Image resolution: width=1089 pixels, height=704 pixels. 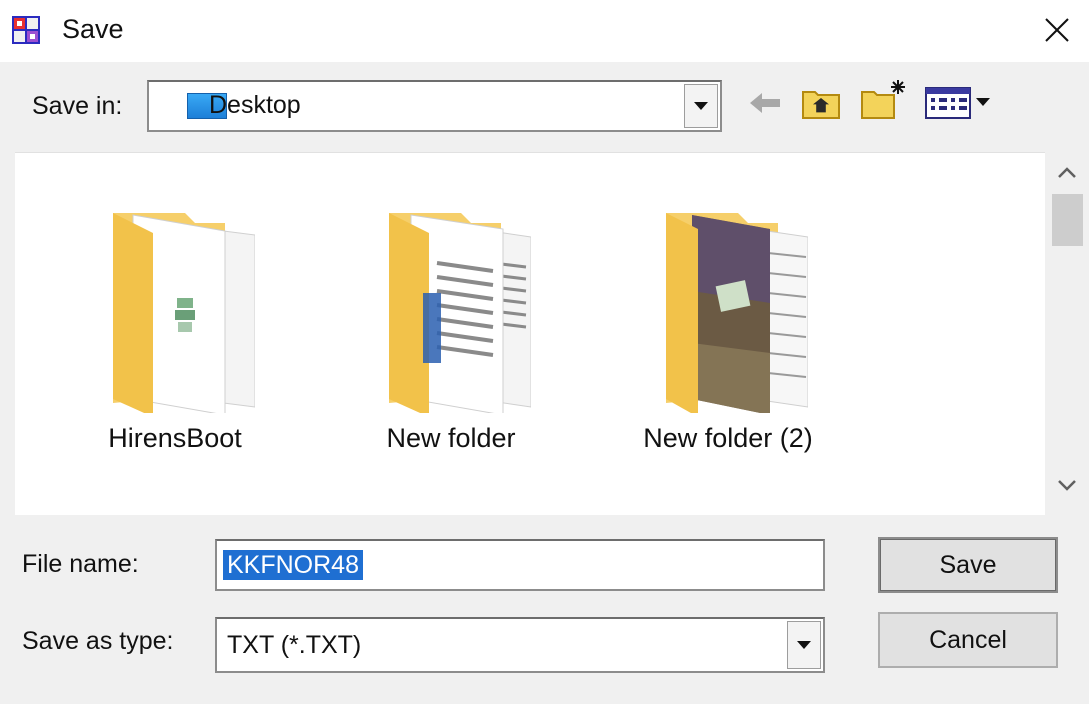 What do you see at coordinates (544, 31) in the screenshot?
I see `title-bar: Save` at bounding box center [544, 31].